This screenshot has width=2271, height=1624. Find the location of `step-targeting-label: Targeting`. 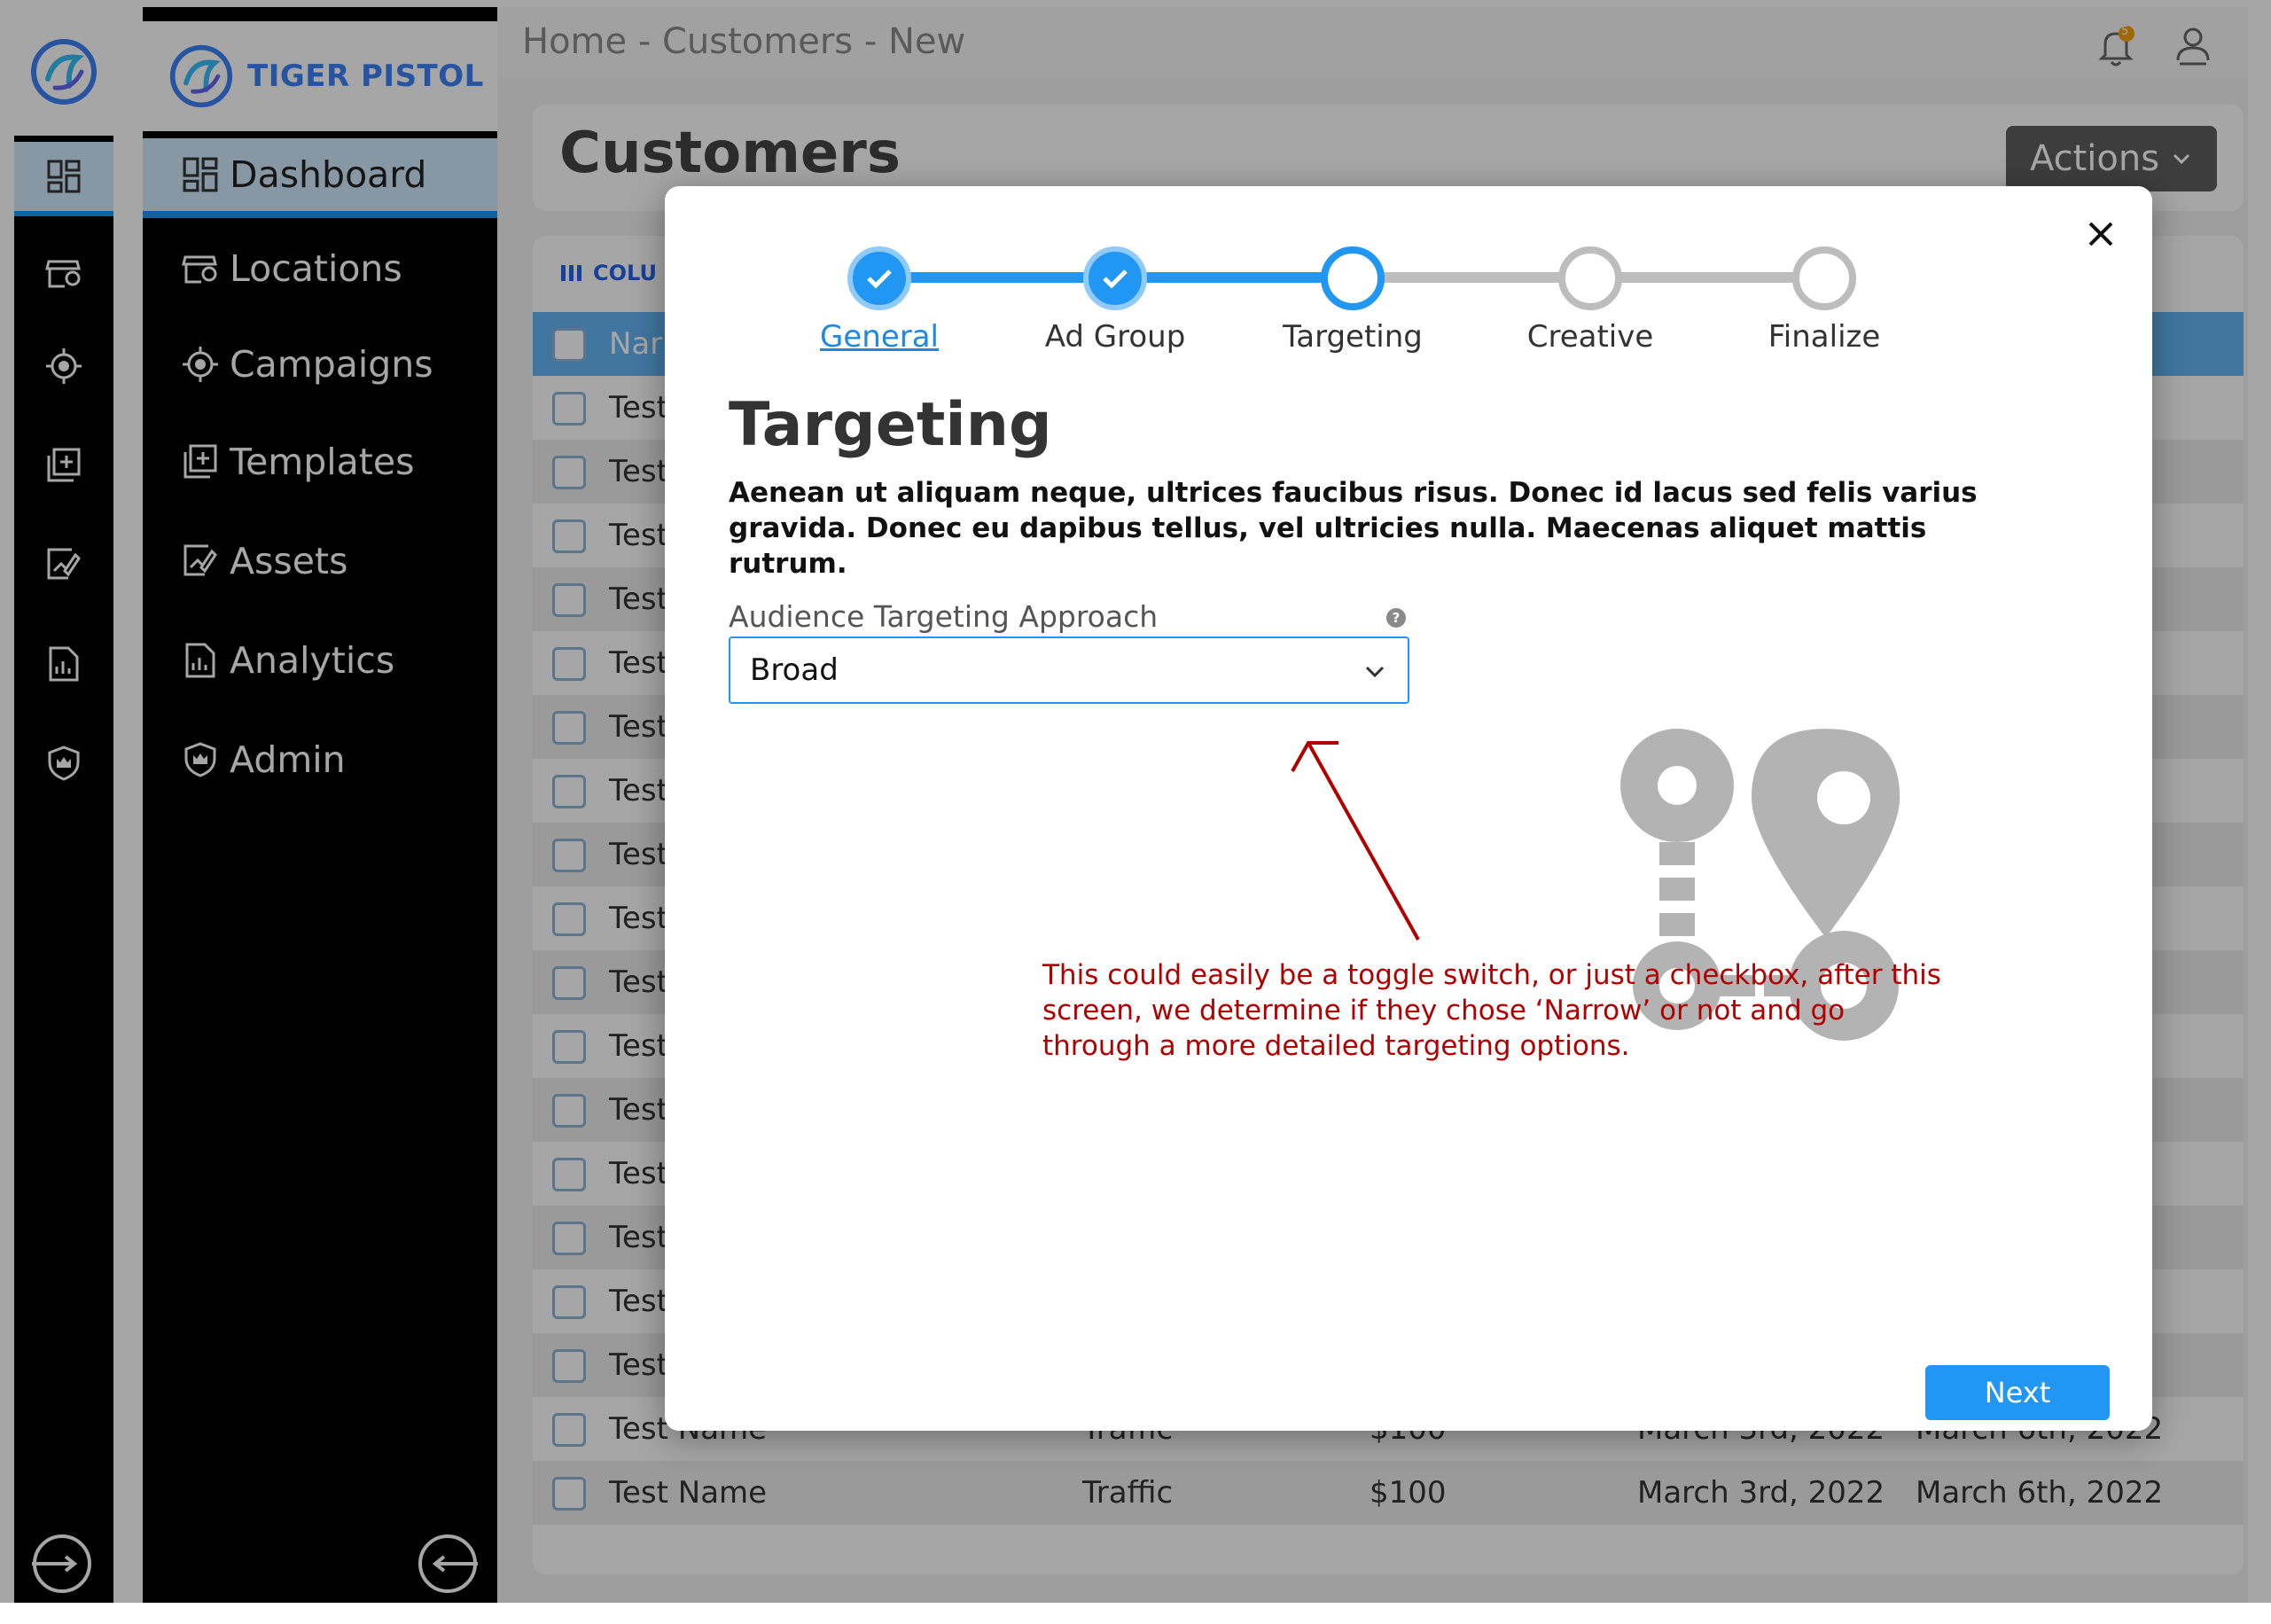

step-targeting-label: Targeting is located at coordinates (1353, 337).